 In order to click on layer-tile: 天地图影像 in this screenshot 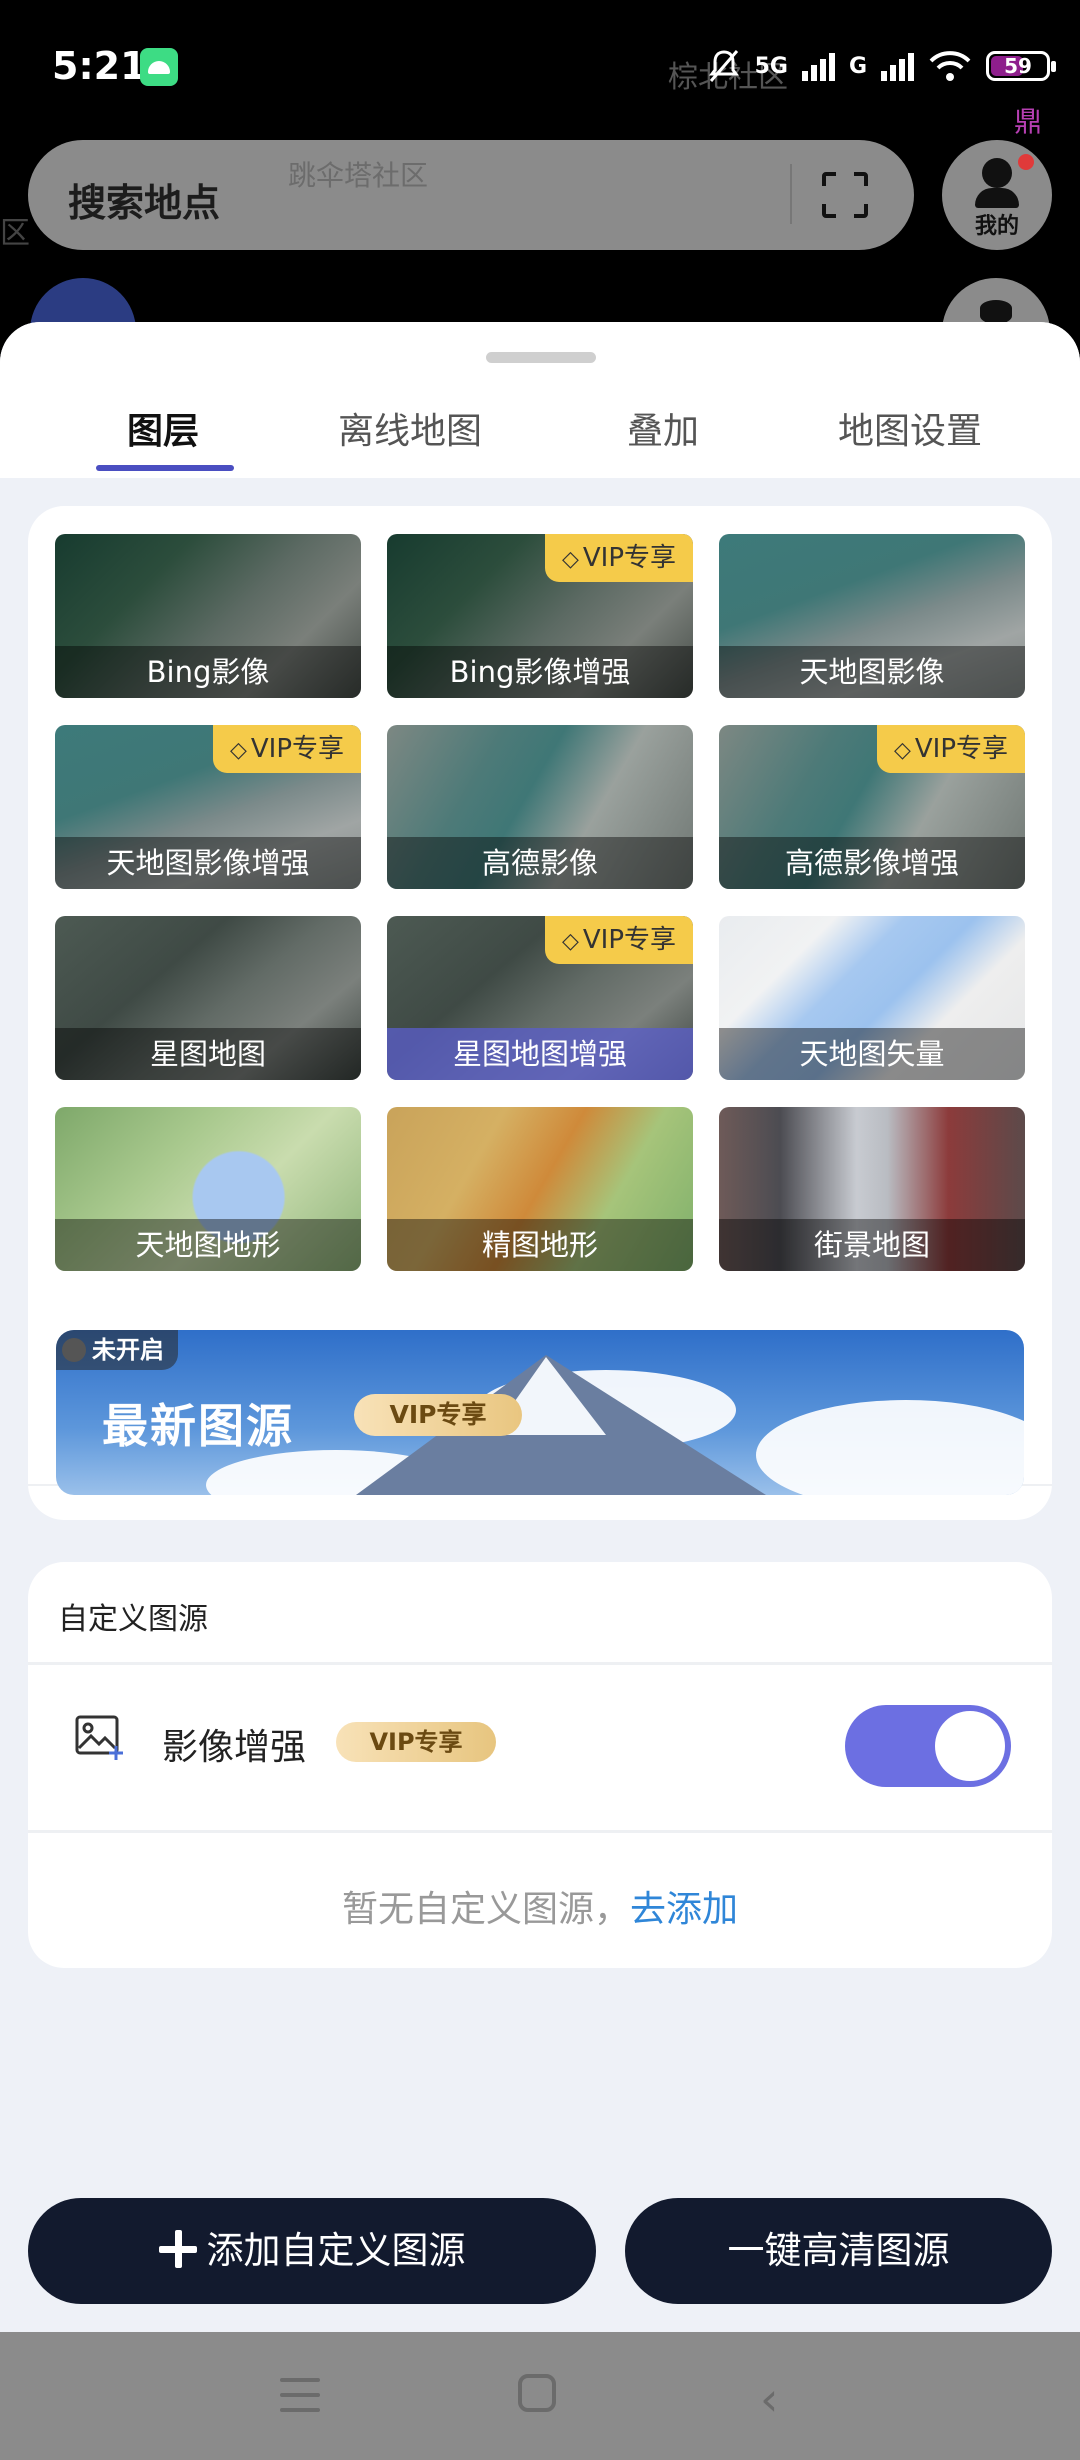, I will do `click(872, 616)`.